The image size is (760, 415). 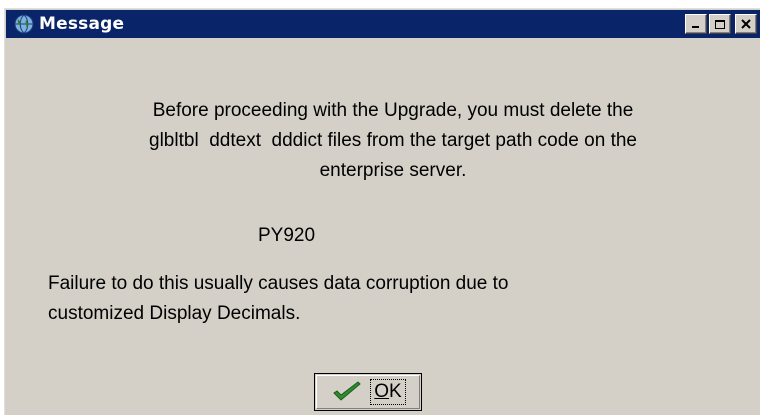 I want to click on ok-mnemonic: O, so click(x=382, y=391).